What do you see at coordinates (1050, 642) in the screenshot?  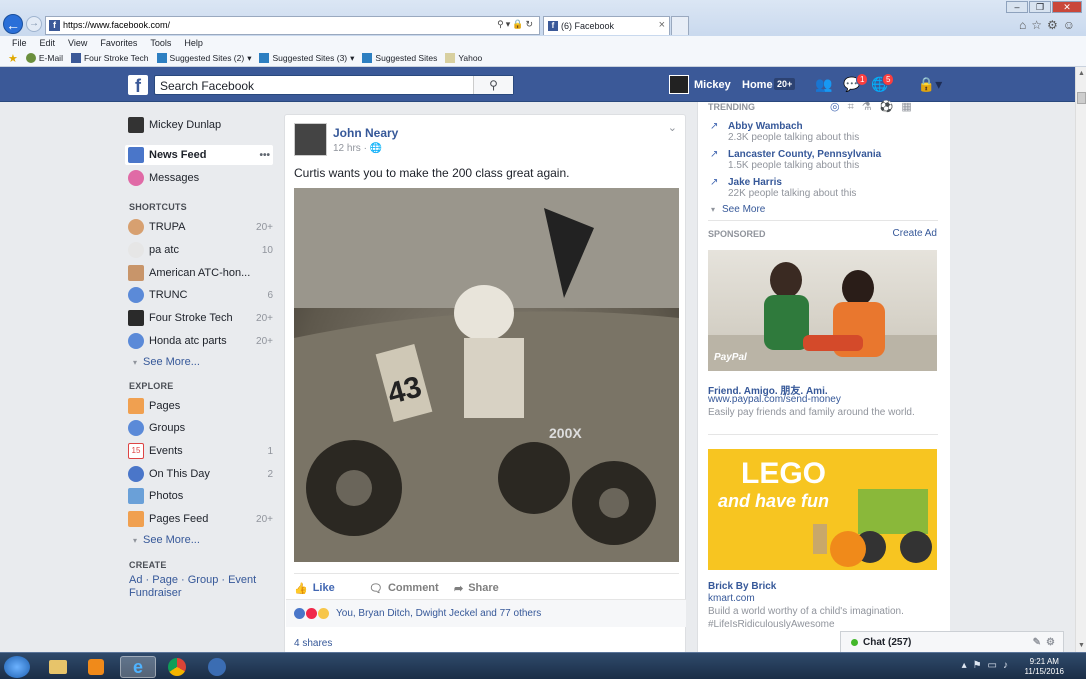 I see `chat-settings-gear-icon: ⚙` at bounding box center [1050, 642].